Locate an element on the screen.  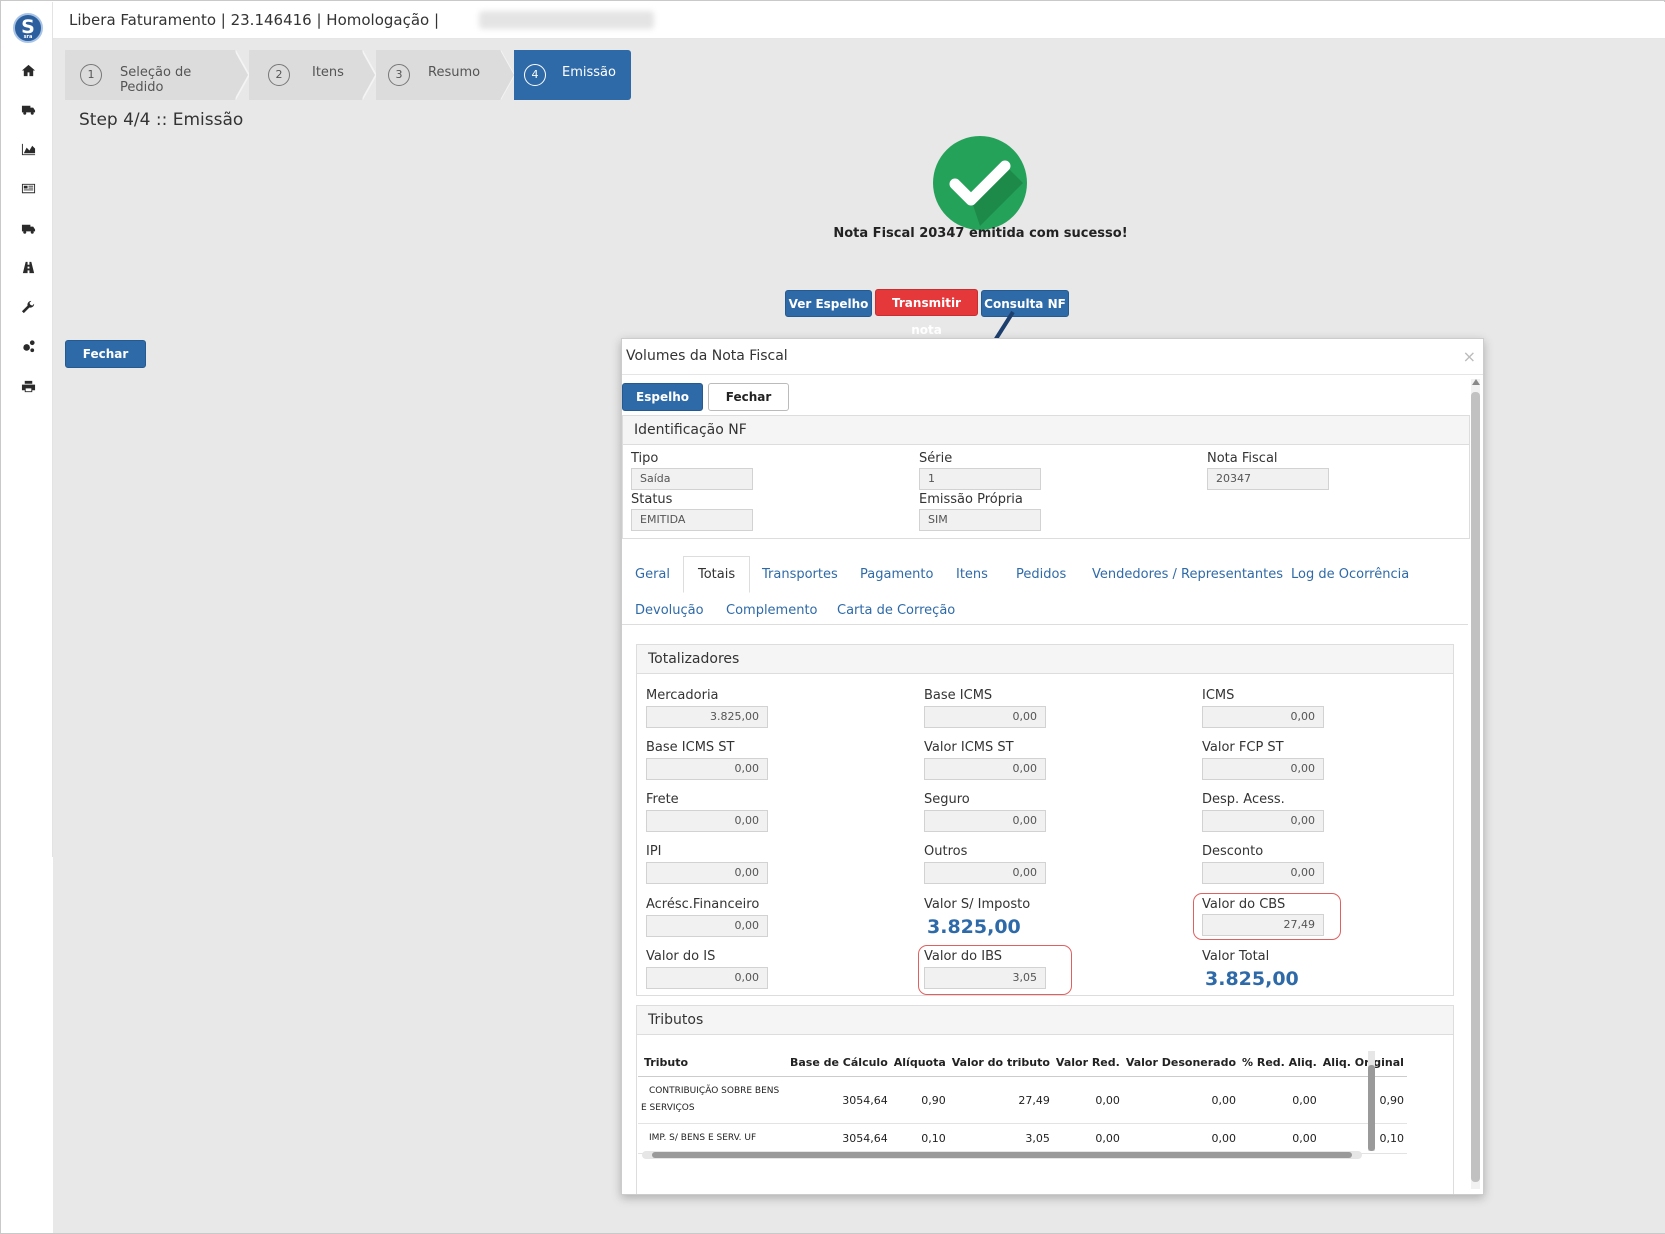
col-aliquota: Alíquota is located at coordinates (919, 1063).